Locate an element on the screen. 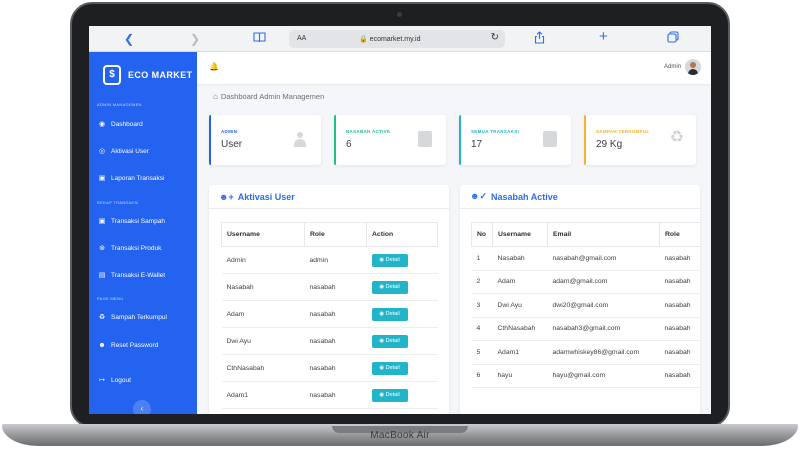 The height and width of the screenshot is (459, 800). sidebar-section-page: Page Menu is located at coordinates (110, 298).